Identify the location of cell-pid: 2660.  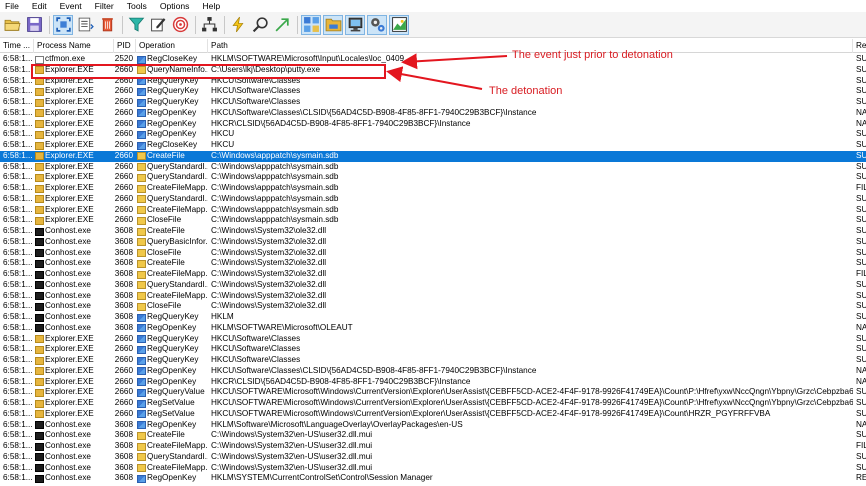
(123, 413).